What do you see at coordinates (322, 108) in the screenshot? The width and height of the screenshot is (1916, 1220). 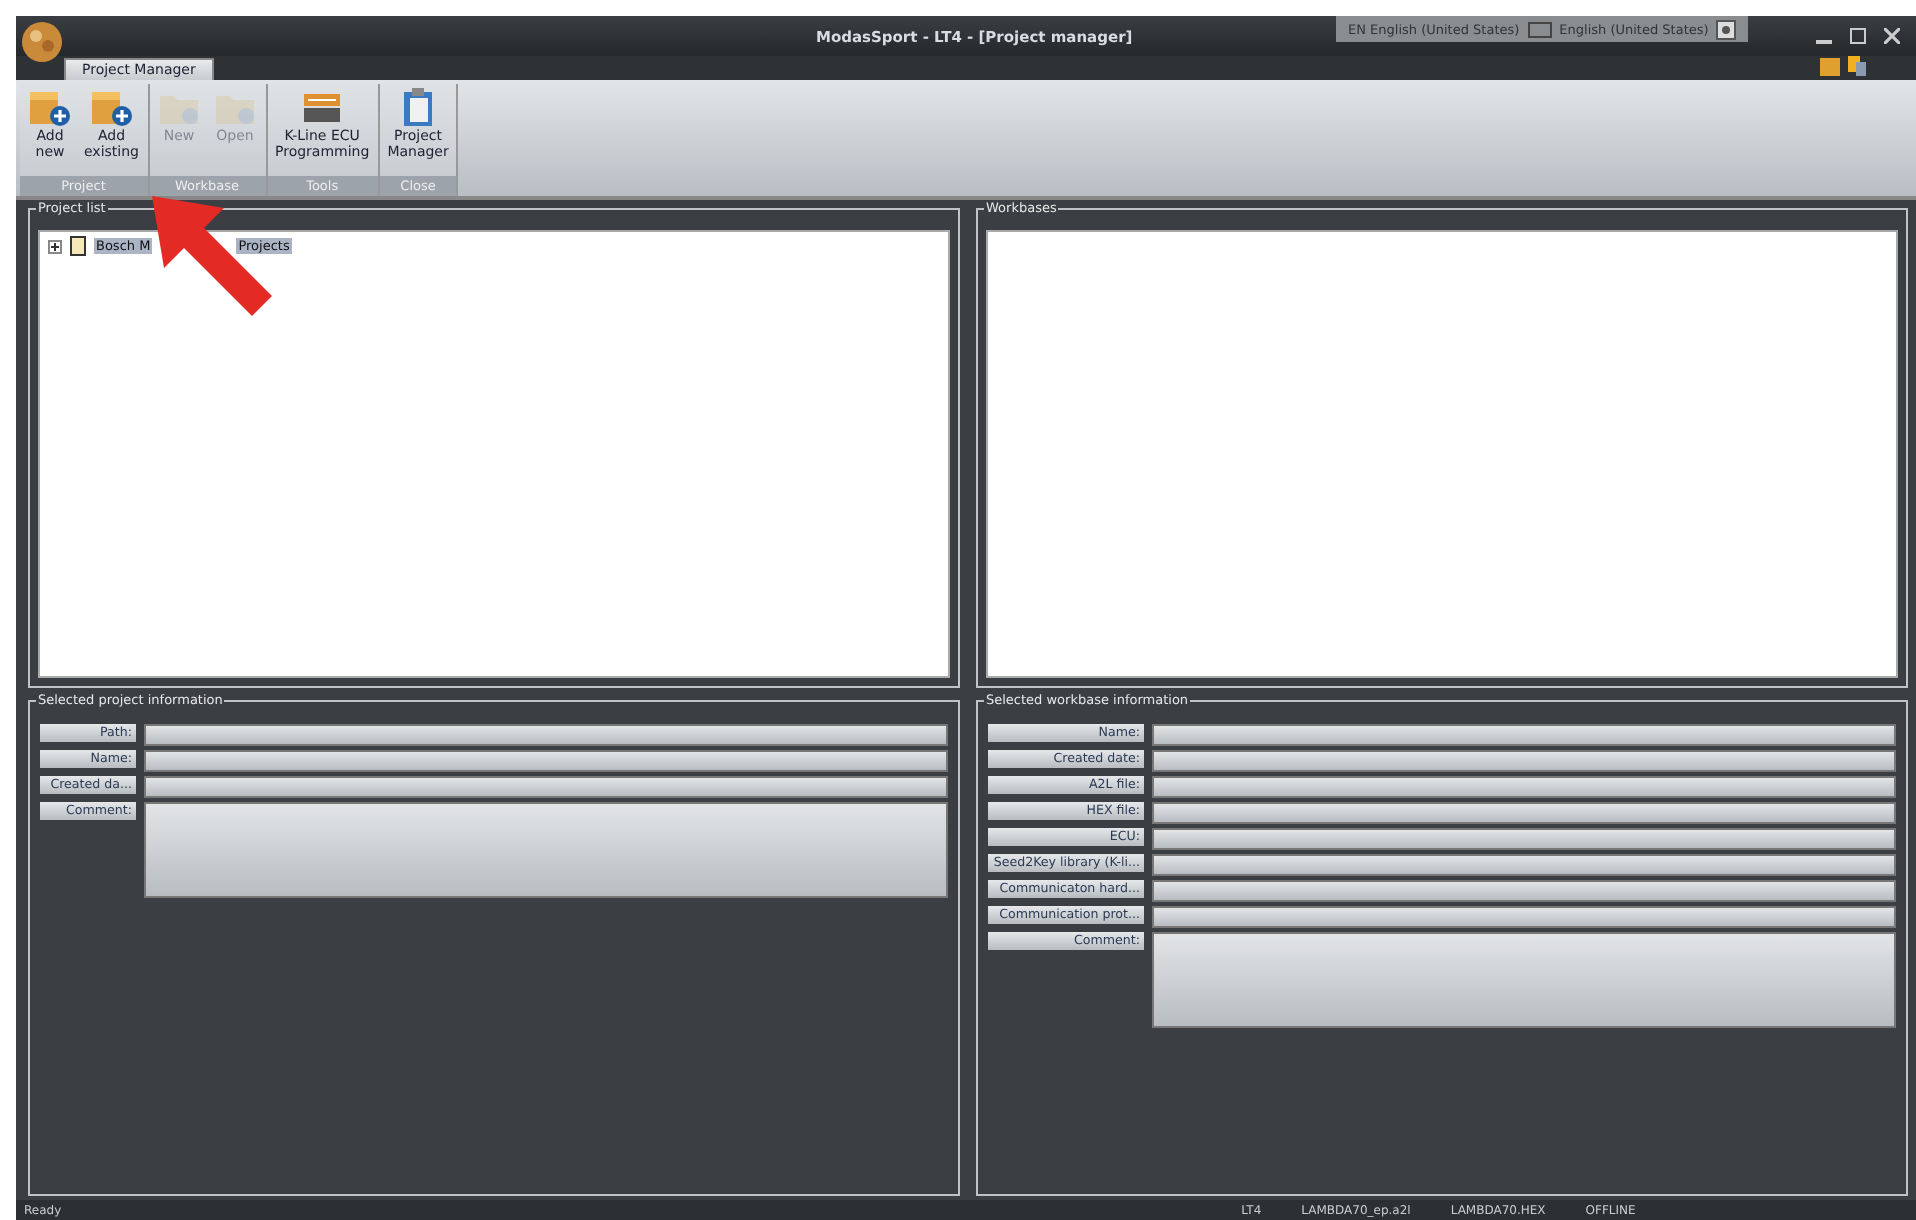 I see `ecu-device-icon` at bounding box center [322, 108].